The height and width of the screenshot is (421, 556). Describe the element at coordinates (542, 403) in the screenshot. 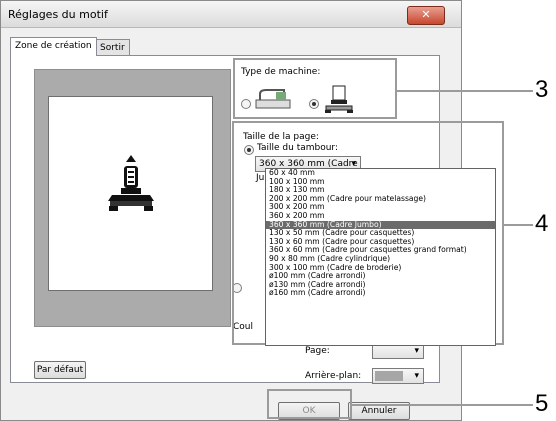

I see `callout-number-5: 5` at that location.